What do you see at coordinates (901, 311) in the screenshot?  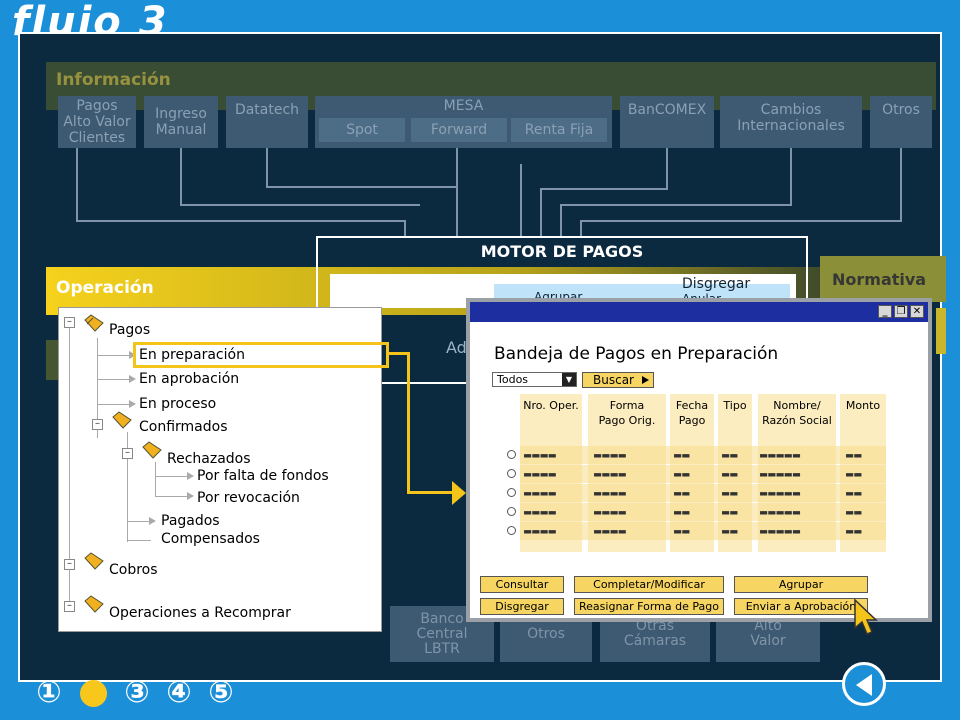 I see `restore-icon: ❐` at bounding box center [901, 311].